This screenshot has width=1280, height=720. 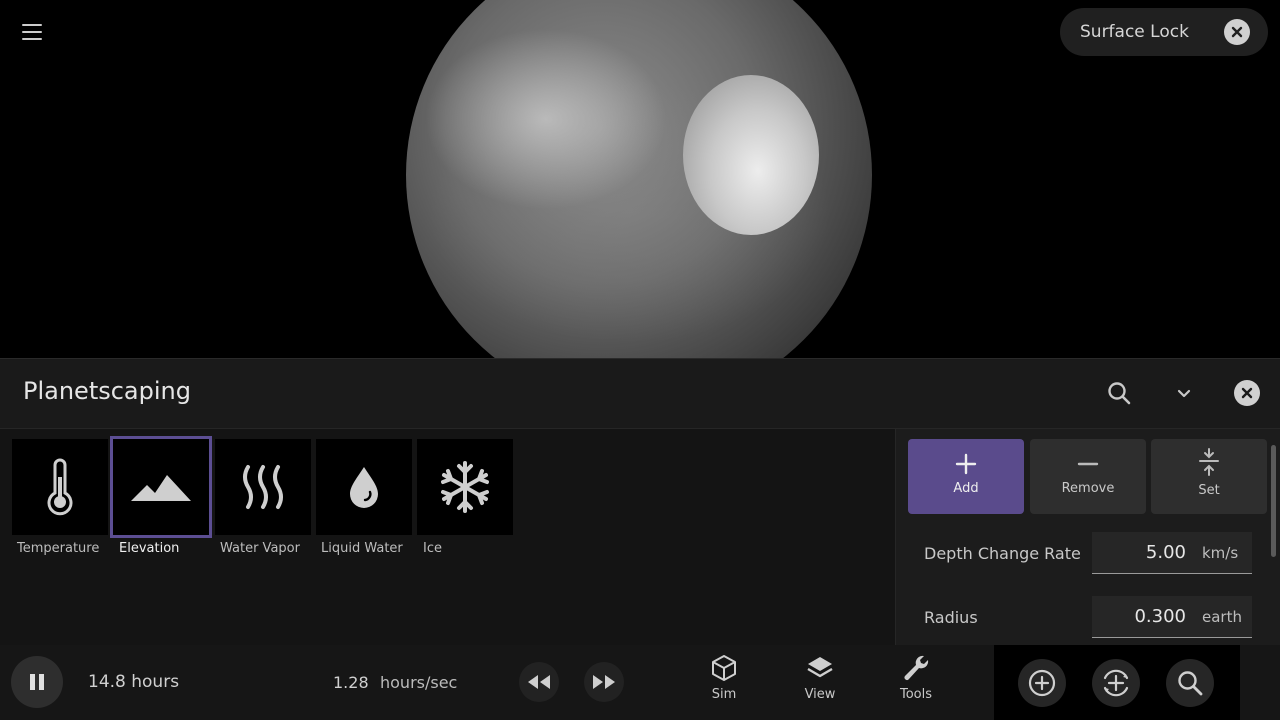 I want to click on remove-mode-label: Remove, so click(x=1088, y=488).